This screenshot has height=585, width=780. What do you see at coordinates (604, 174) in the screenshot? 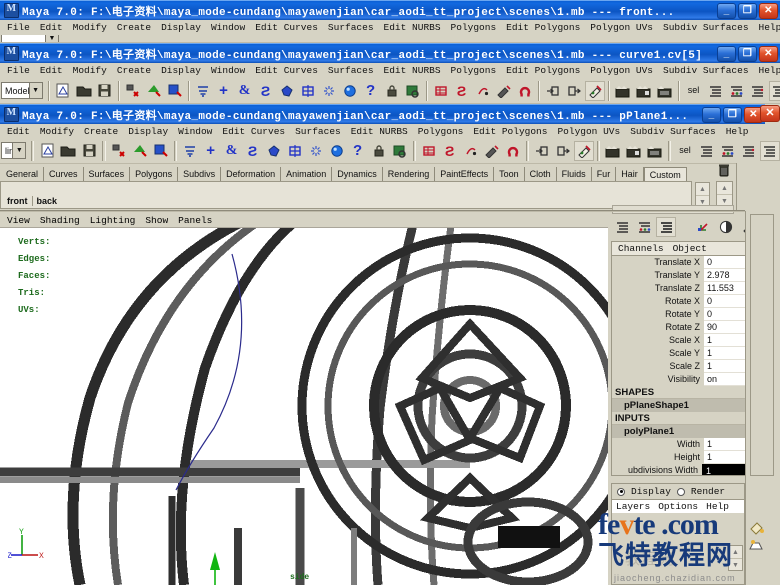
I see `shelf-tab-fur: Fur` at bounding box center [604, 174].